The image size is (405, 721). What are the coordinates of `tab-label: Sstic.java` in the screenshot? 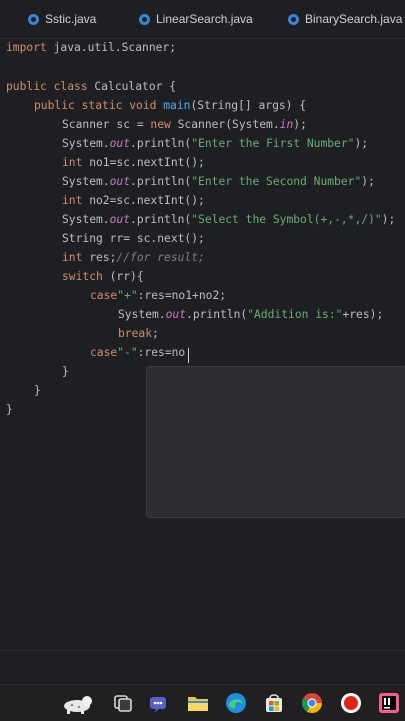 It's located at (71, 19).